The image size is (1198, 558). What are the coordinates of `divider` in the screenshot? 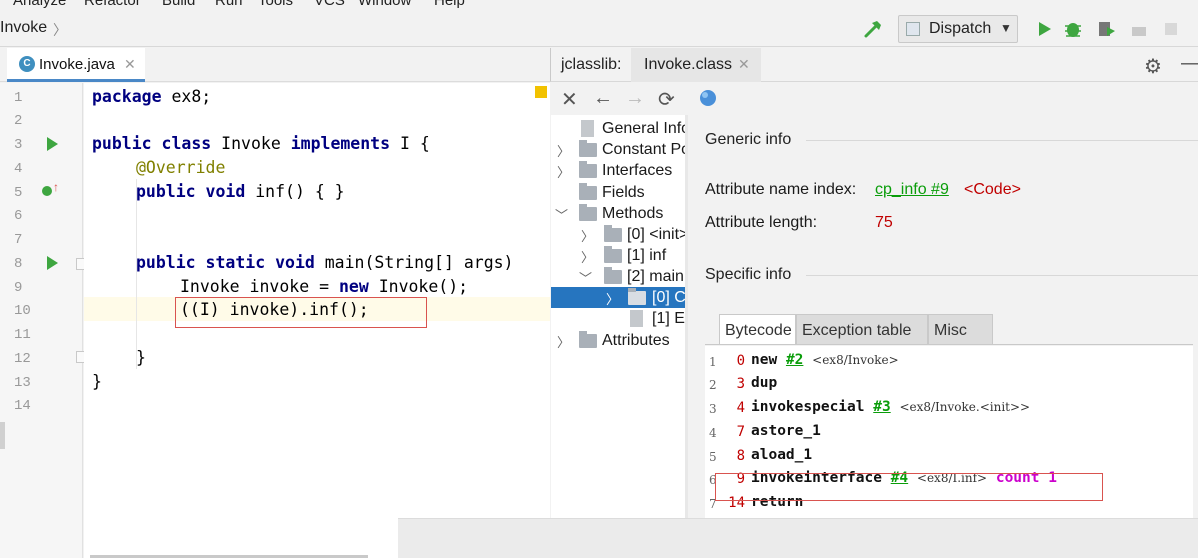 It's located at (1002, 140).